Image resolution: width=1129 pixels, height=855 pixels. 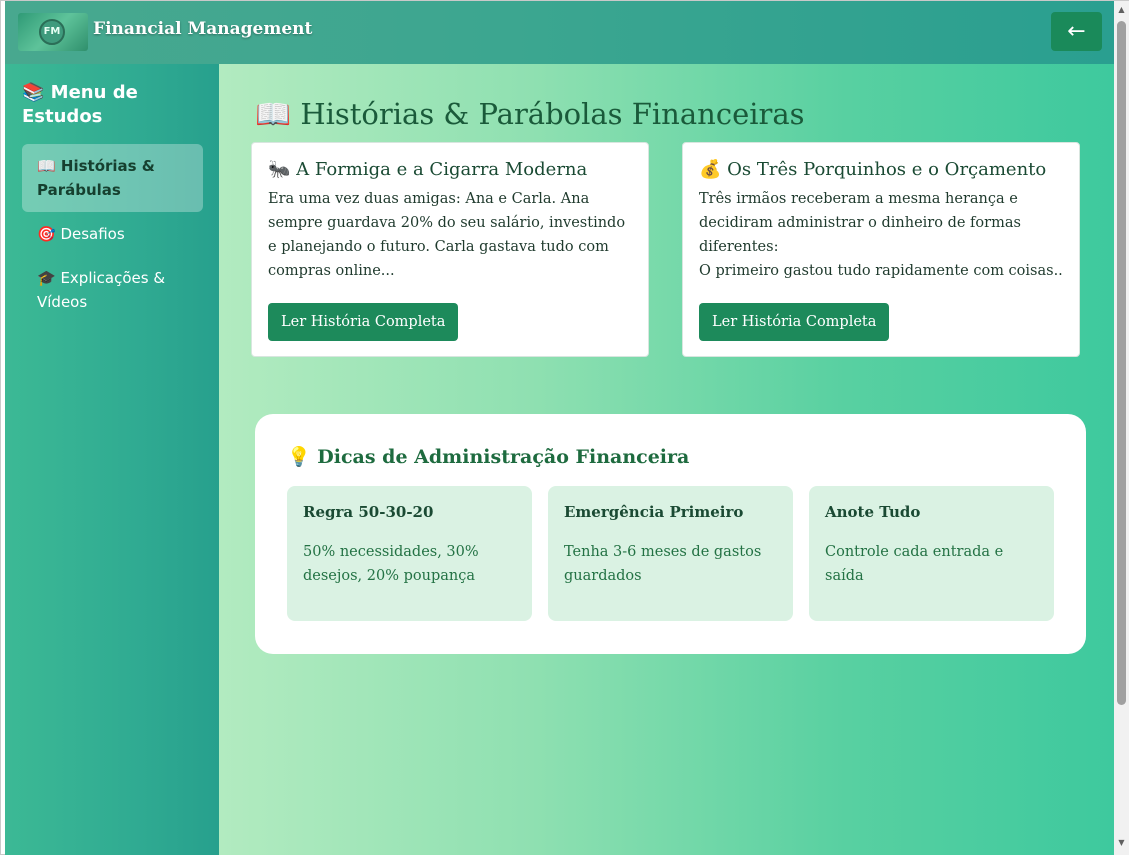 I want to click on tip-title: Emergência Primeiro, so click(x=654, y=512).